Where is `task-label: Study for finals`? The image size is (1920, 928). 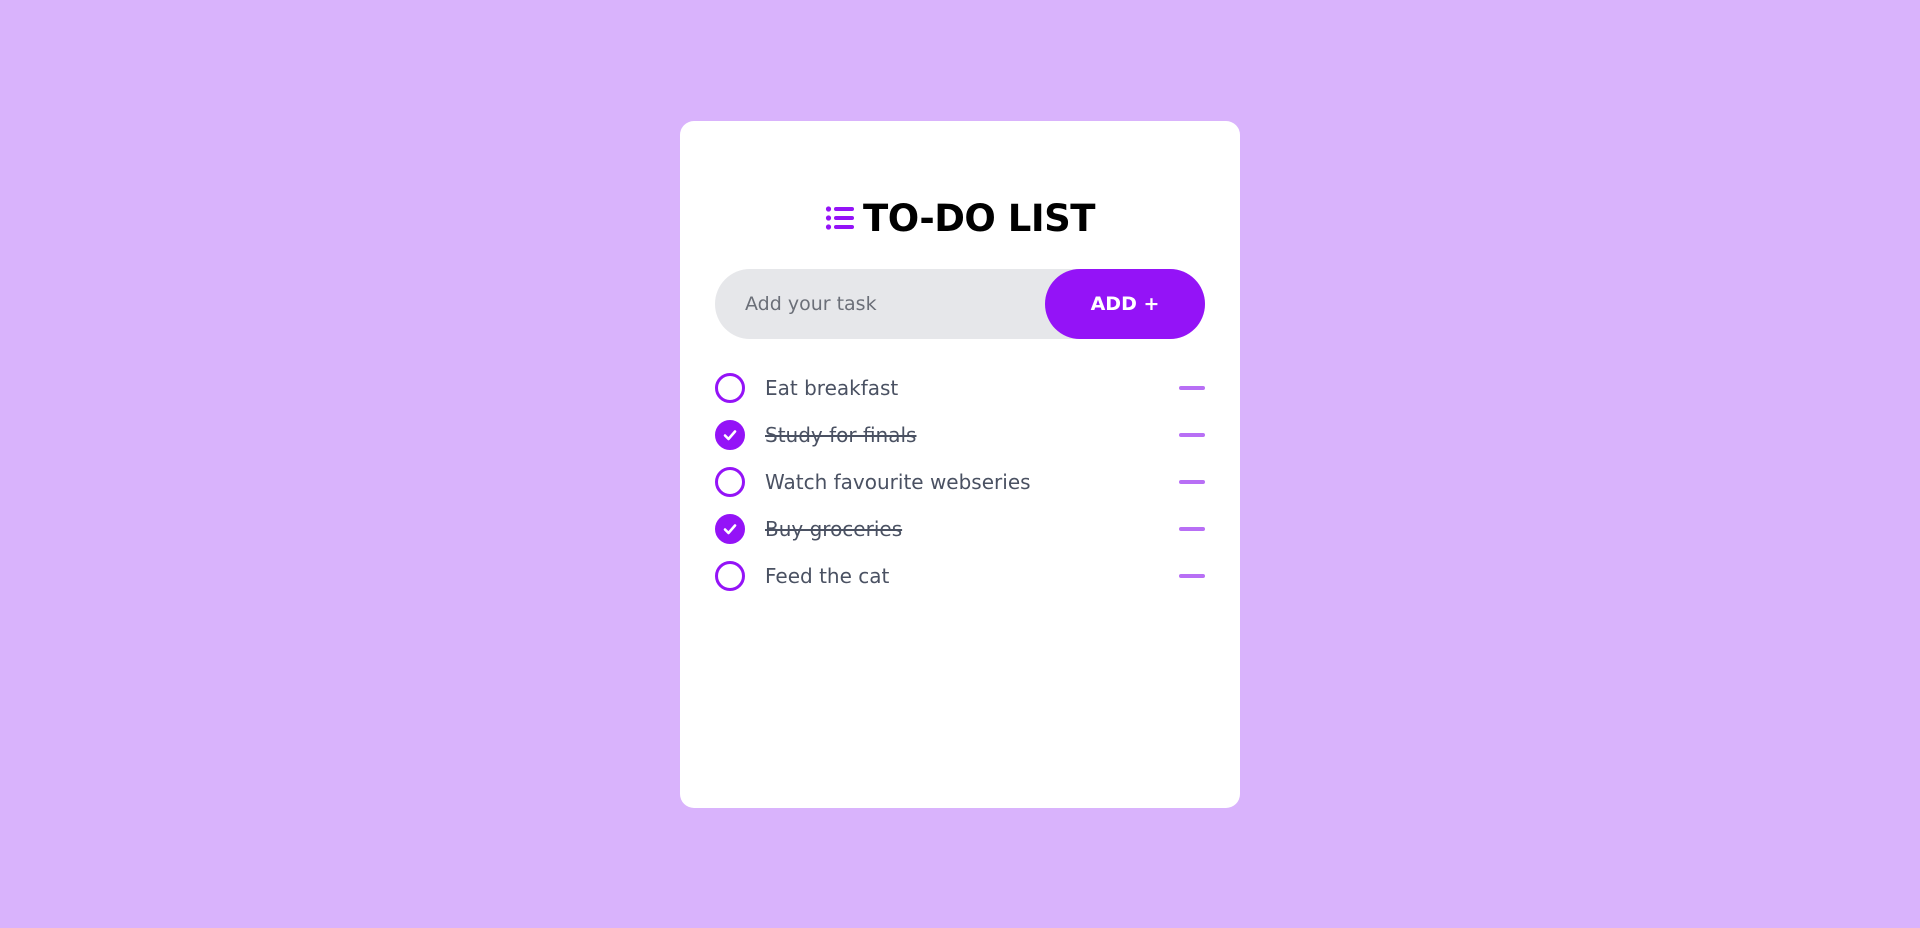
task-label: Study for finals is located at coordinates (841, 434).